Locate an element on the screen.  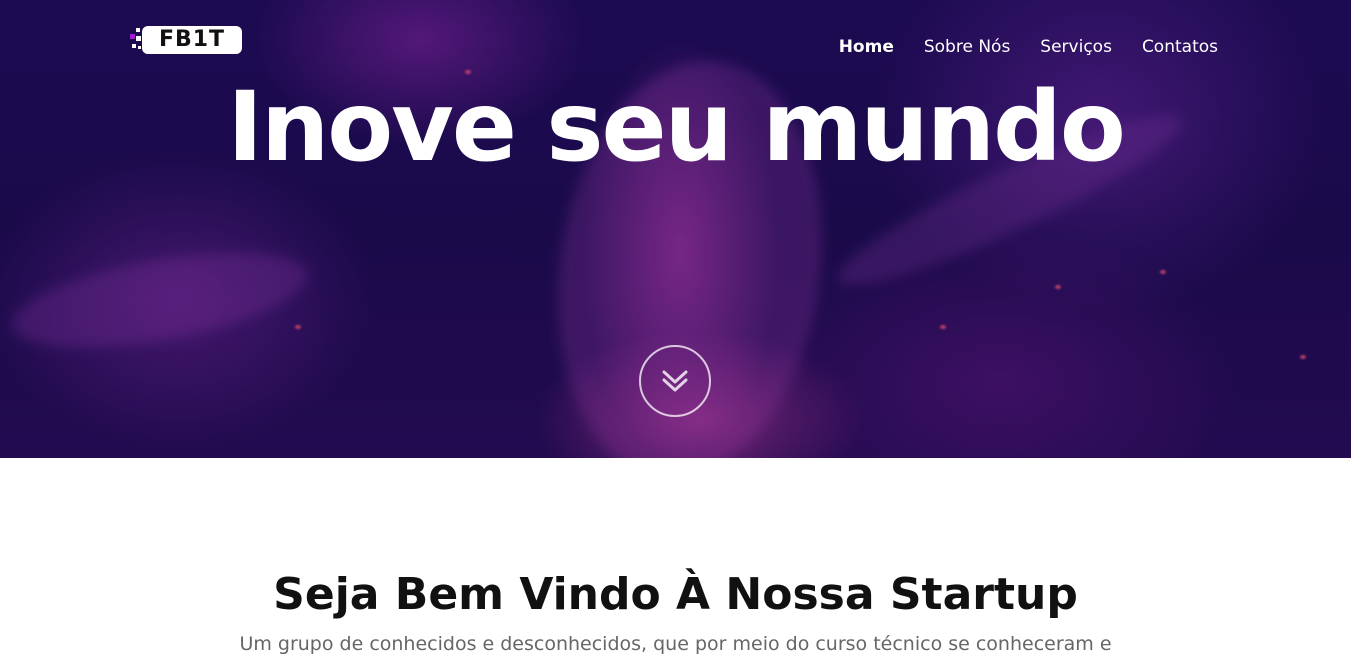
logo-text: FB1T is located at coordinates (192, 39).